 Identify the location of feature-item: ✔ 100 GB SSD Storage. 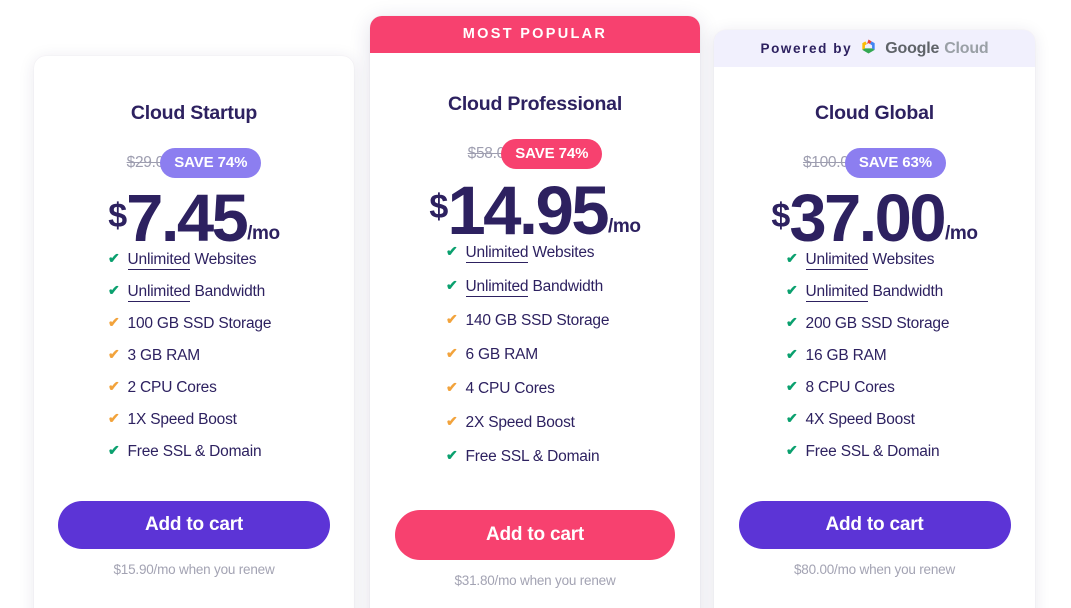
(231, 324).